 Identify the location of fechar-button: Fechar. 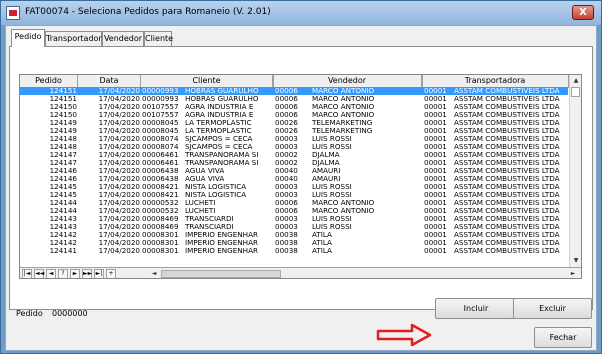
(563, 337).